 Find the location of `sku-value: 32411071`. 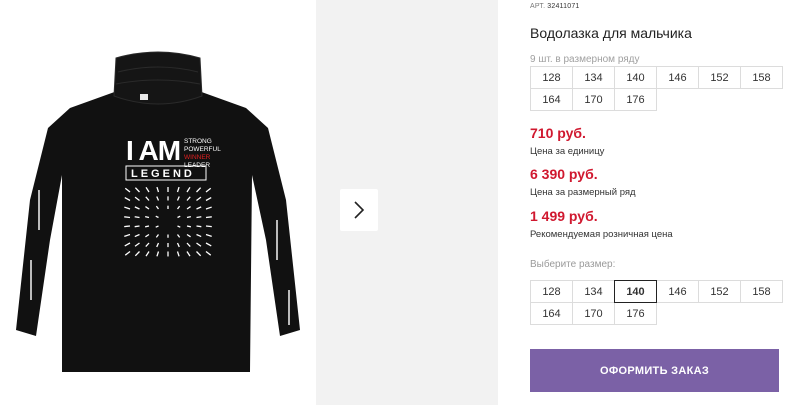

sku-value: 32411071 is located at coordinates (563, 6).